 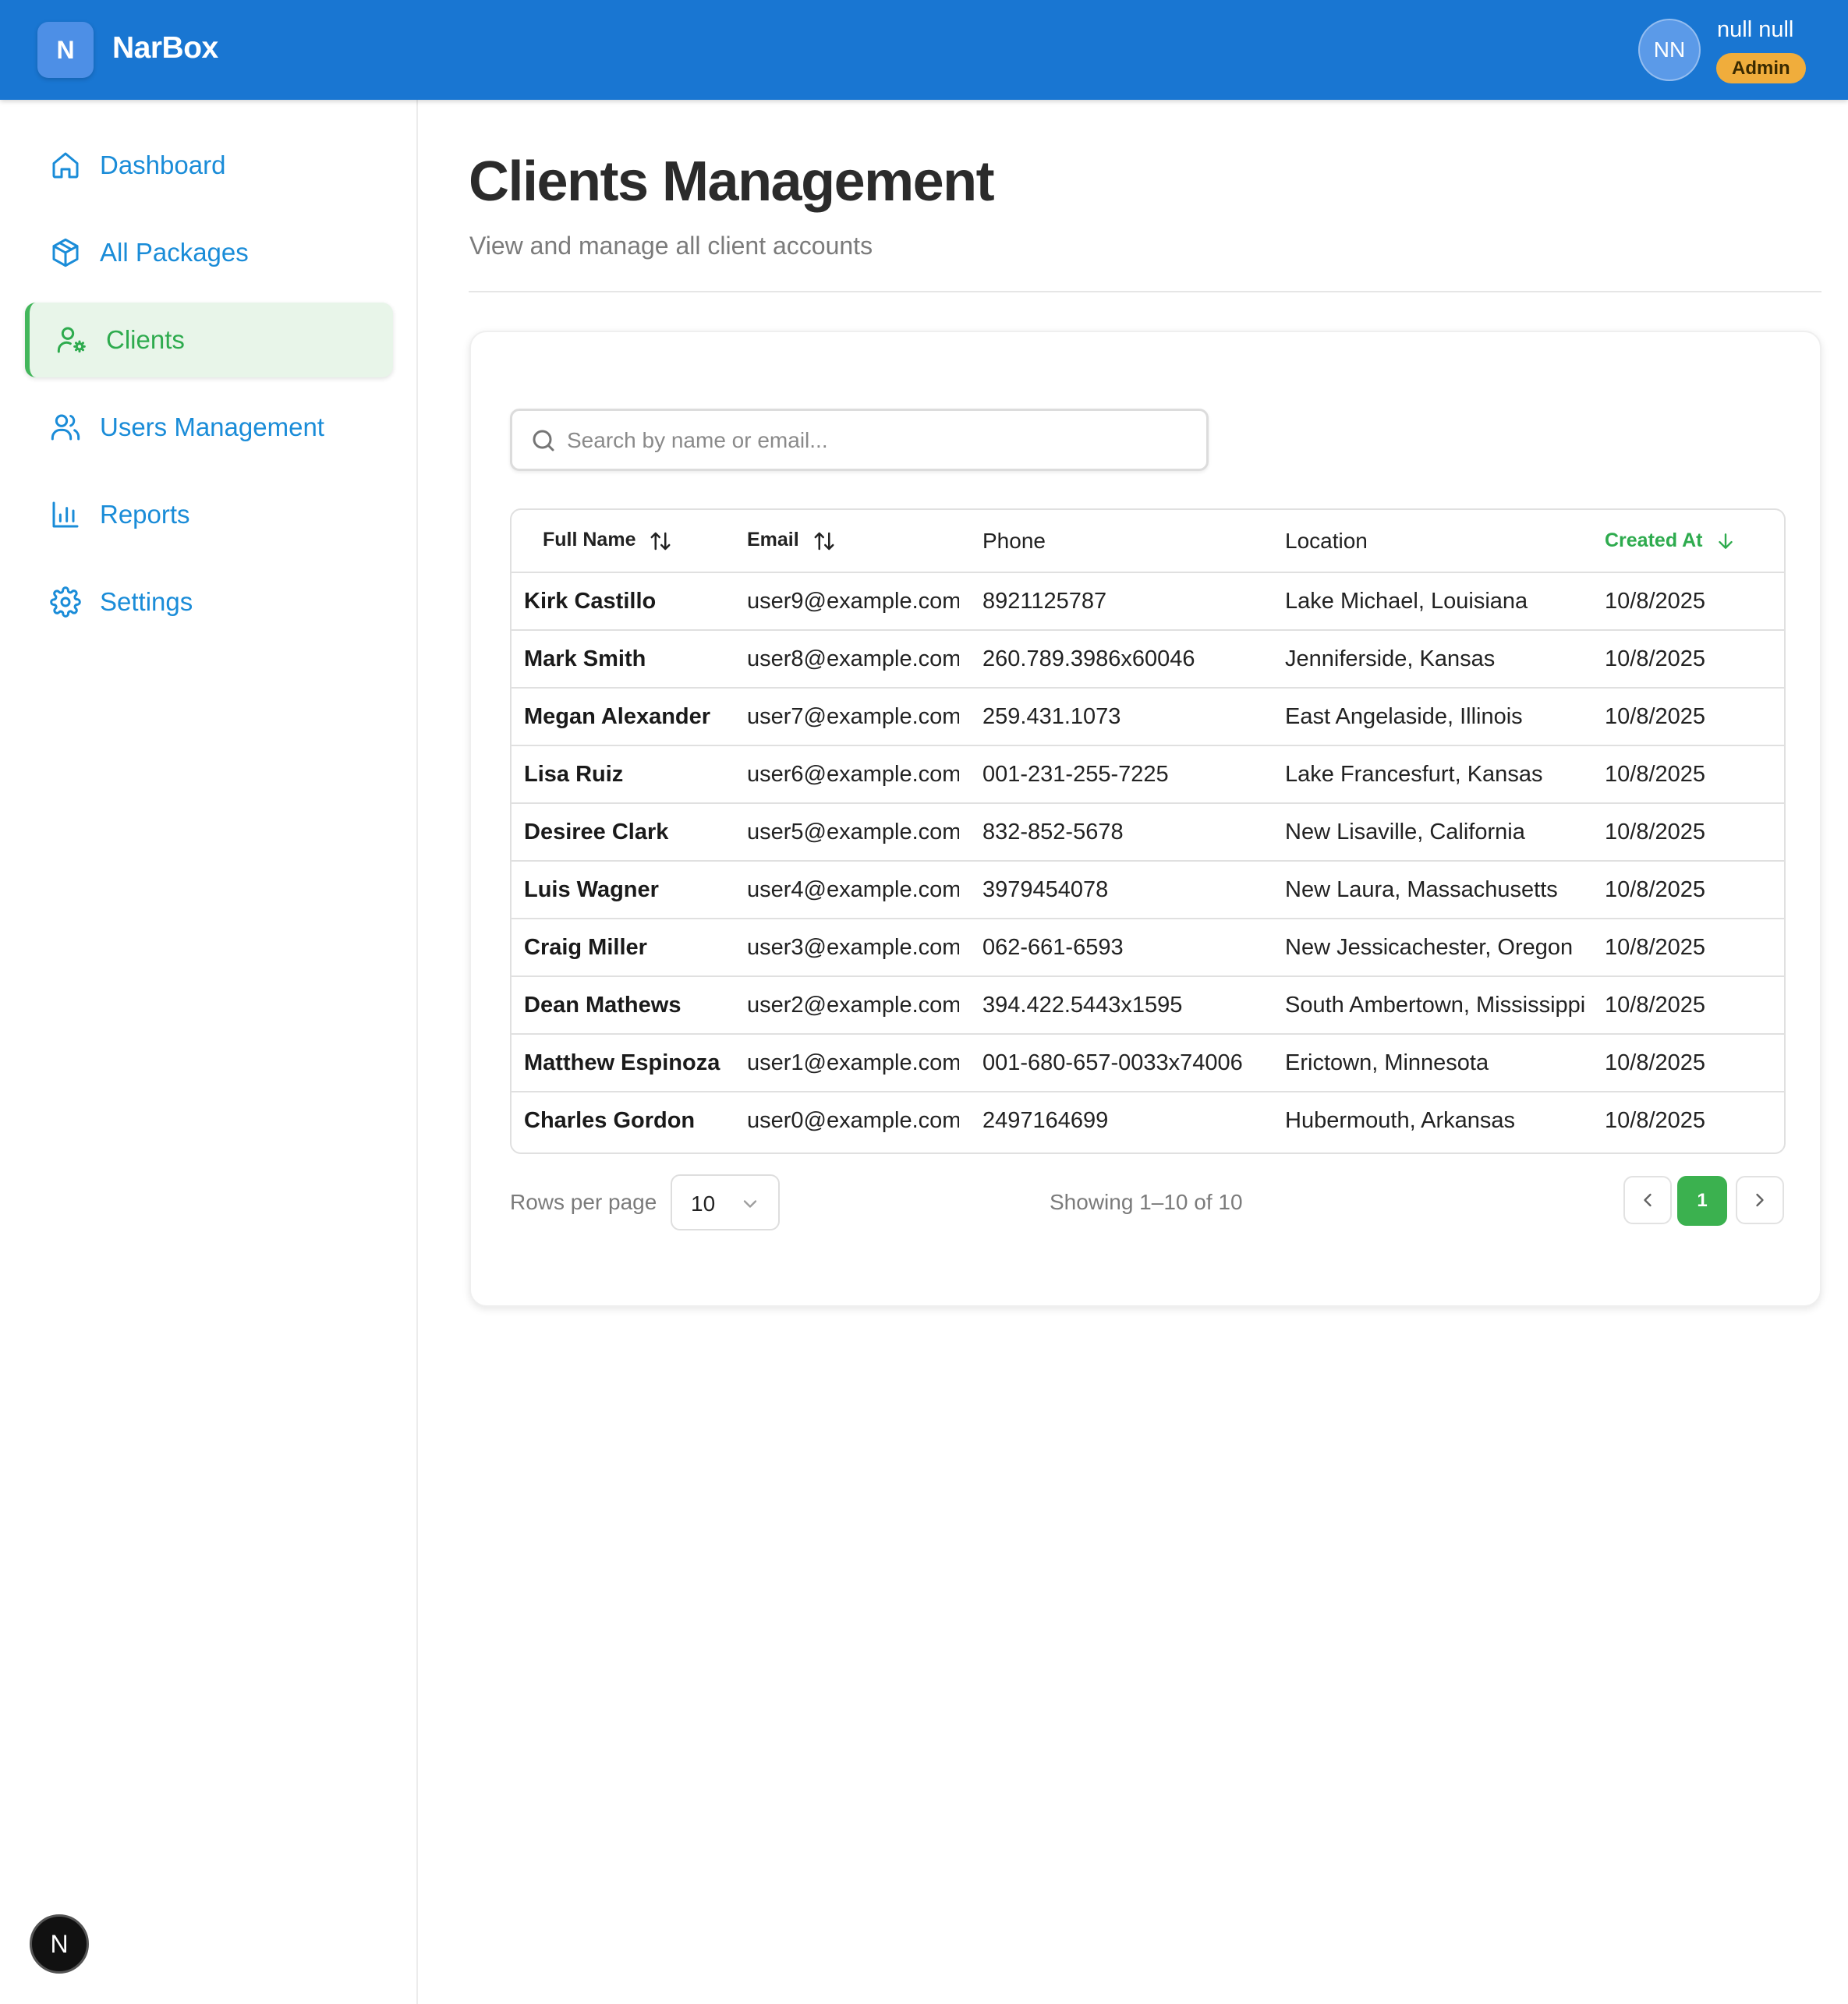 What do you see at coordinates (1387, 1062) in the screenshot?
I see `location-cell: Erictown, Minnesota` at bounding box center [1387, 1062].